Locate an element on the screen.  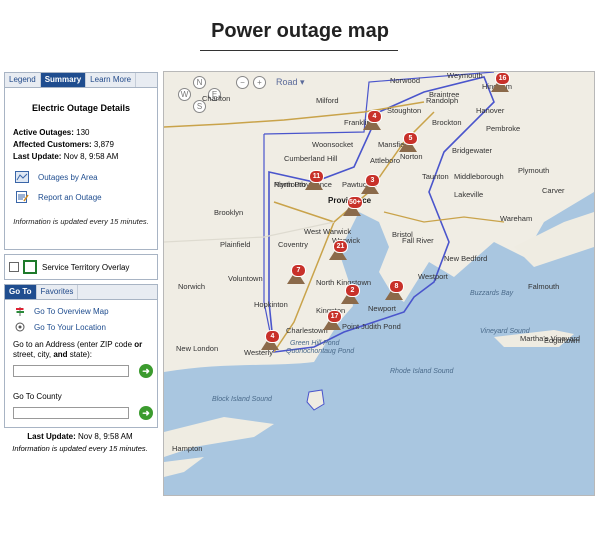
outage-count-badge: 8 is located at coordinates (396, 286).